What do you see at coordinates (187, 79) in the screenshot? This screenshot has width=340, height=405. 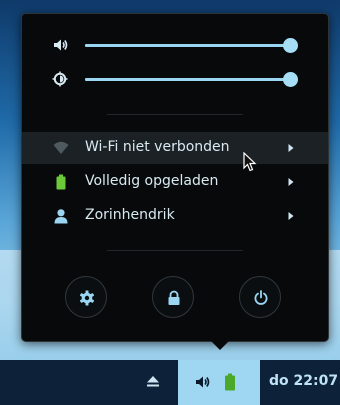 I see `brightness-slider-fill` at bounding box center [187, 79].